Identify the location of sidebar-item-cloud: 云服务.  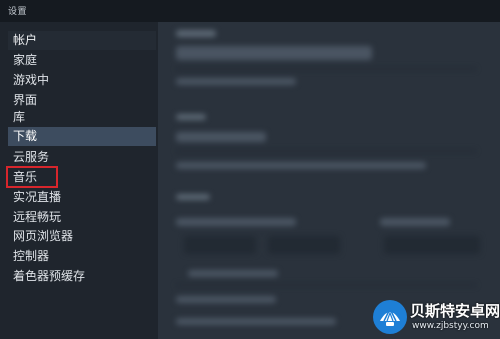
(82, 157).